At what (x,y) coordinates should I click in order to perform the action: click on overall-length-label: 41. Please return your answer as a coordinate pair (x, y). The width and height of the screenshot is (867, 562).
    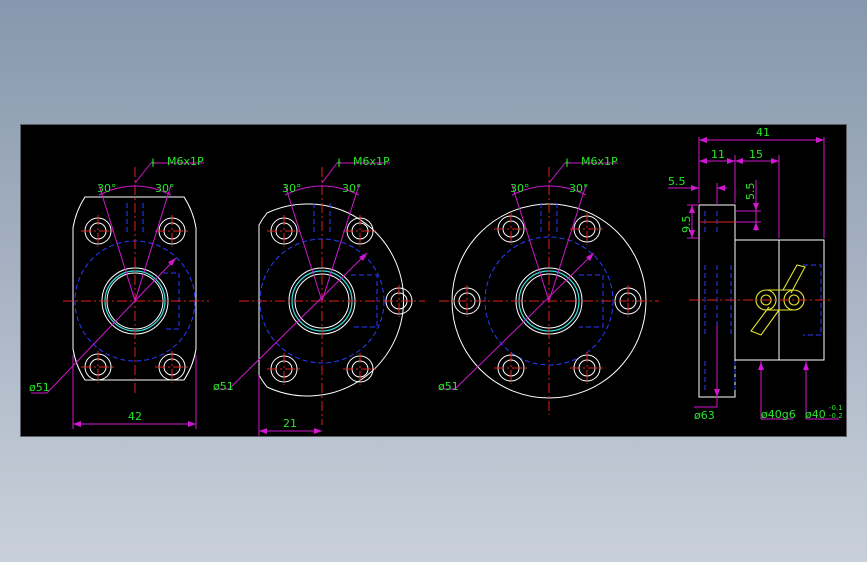
    Looking at the image, I should click on (763, 132).